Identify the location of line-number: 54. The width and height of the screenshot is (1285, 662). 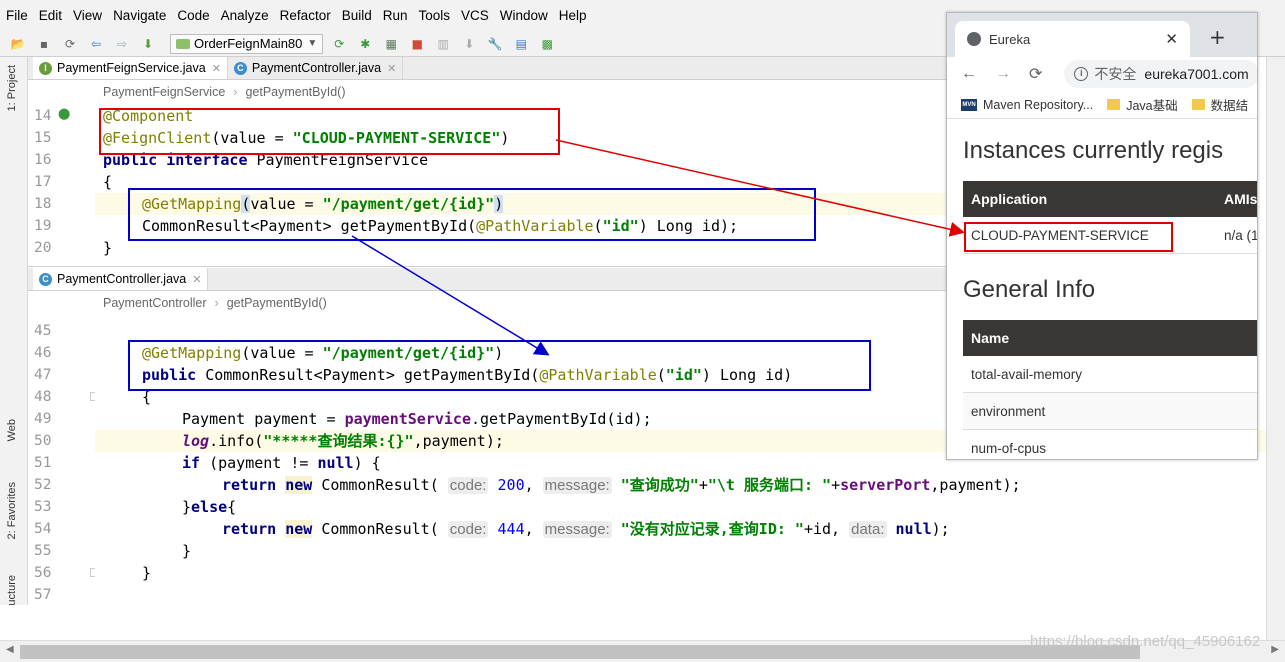
(43, 529).